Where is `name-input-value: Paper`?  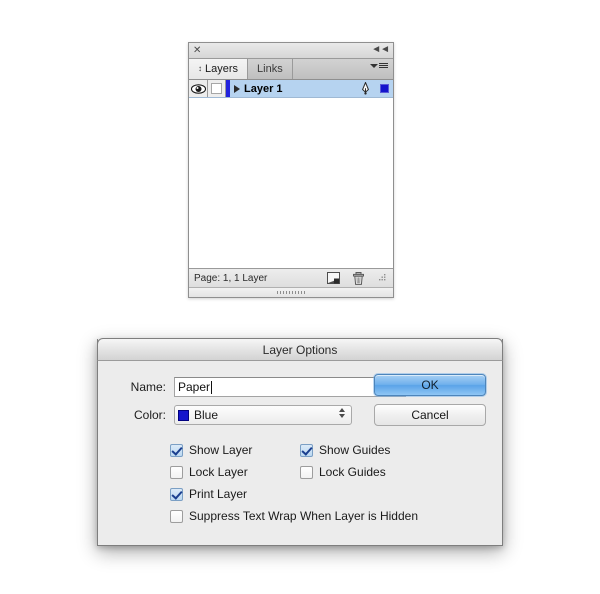
name-input-value: Paper is located at coordinates (194, 387).